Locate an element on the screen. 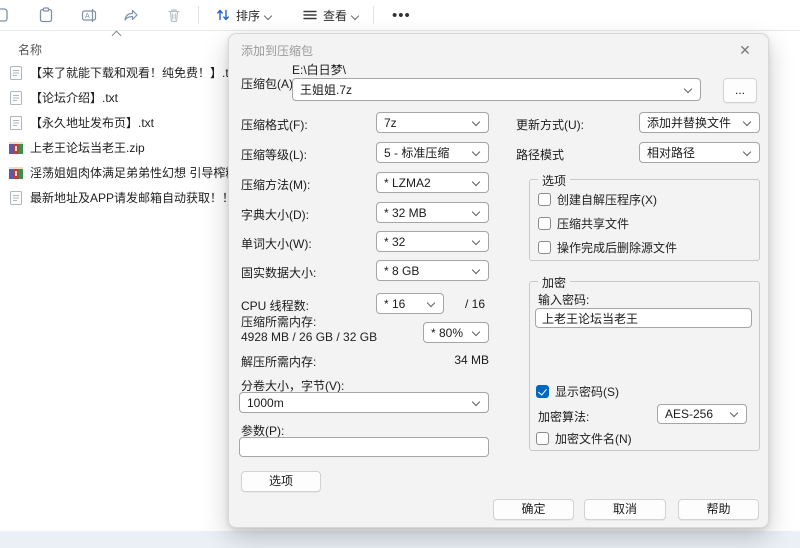 This screenshot has width=800, height=548. password-input is located at coordinates (643, 318).